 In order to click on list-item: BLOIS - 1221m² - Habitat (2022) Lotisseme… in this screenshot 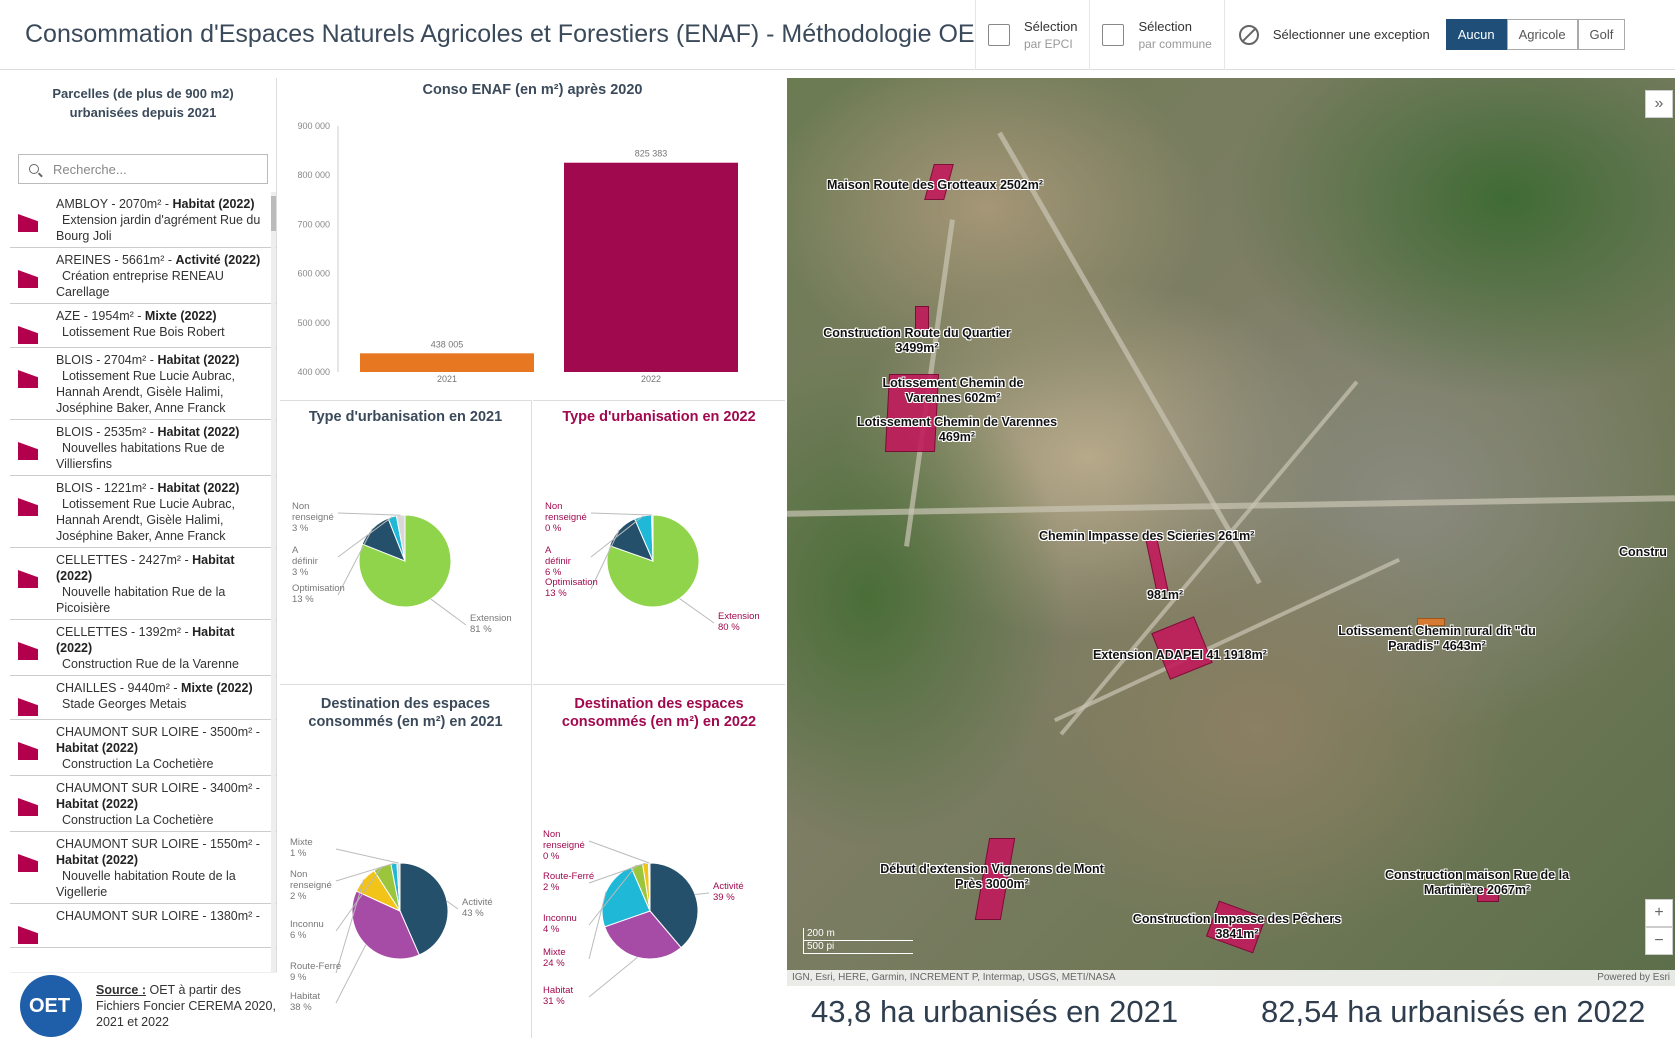, I will do `click(143, 512)`.